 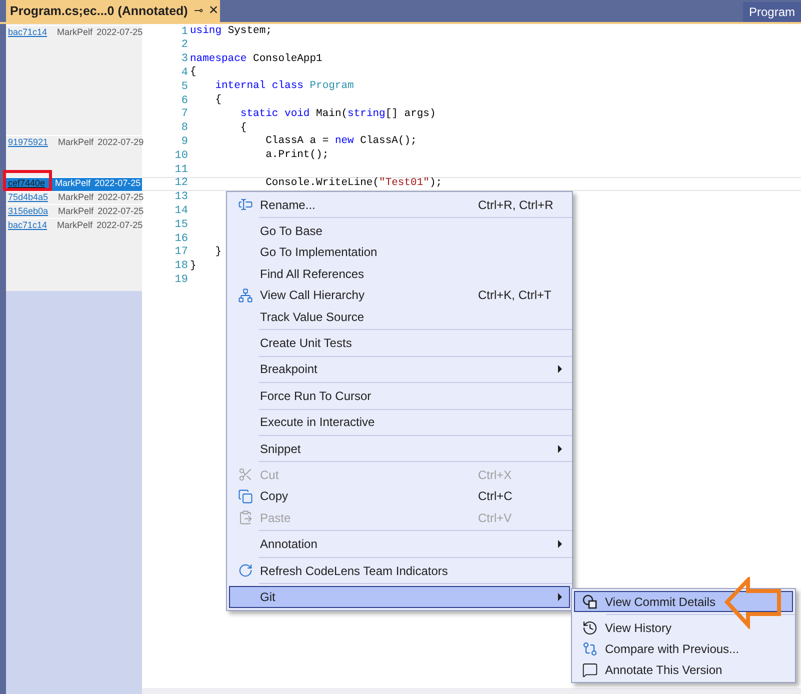 What do you see at coordinates (753, 603) in the screenshot?
I see `arrow-annotation` at bounding box center [753, 603].